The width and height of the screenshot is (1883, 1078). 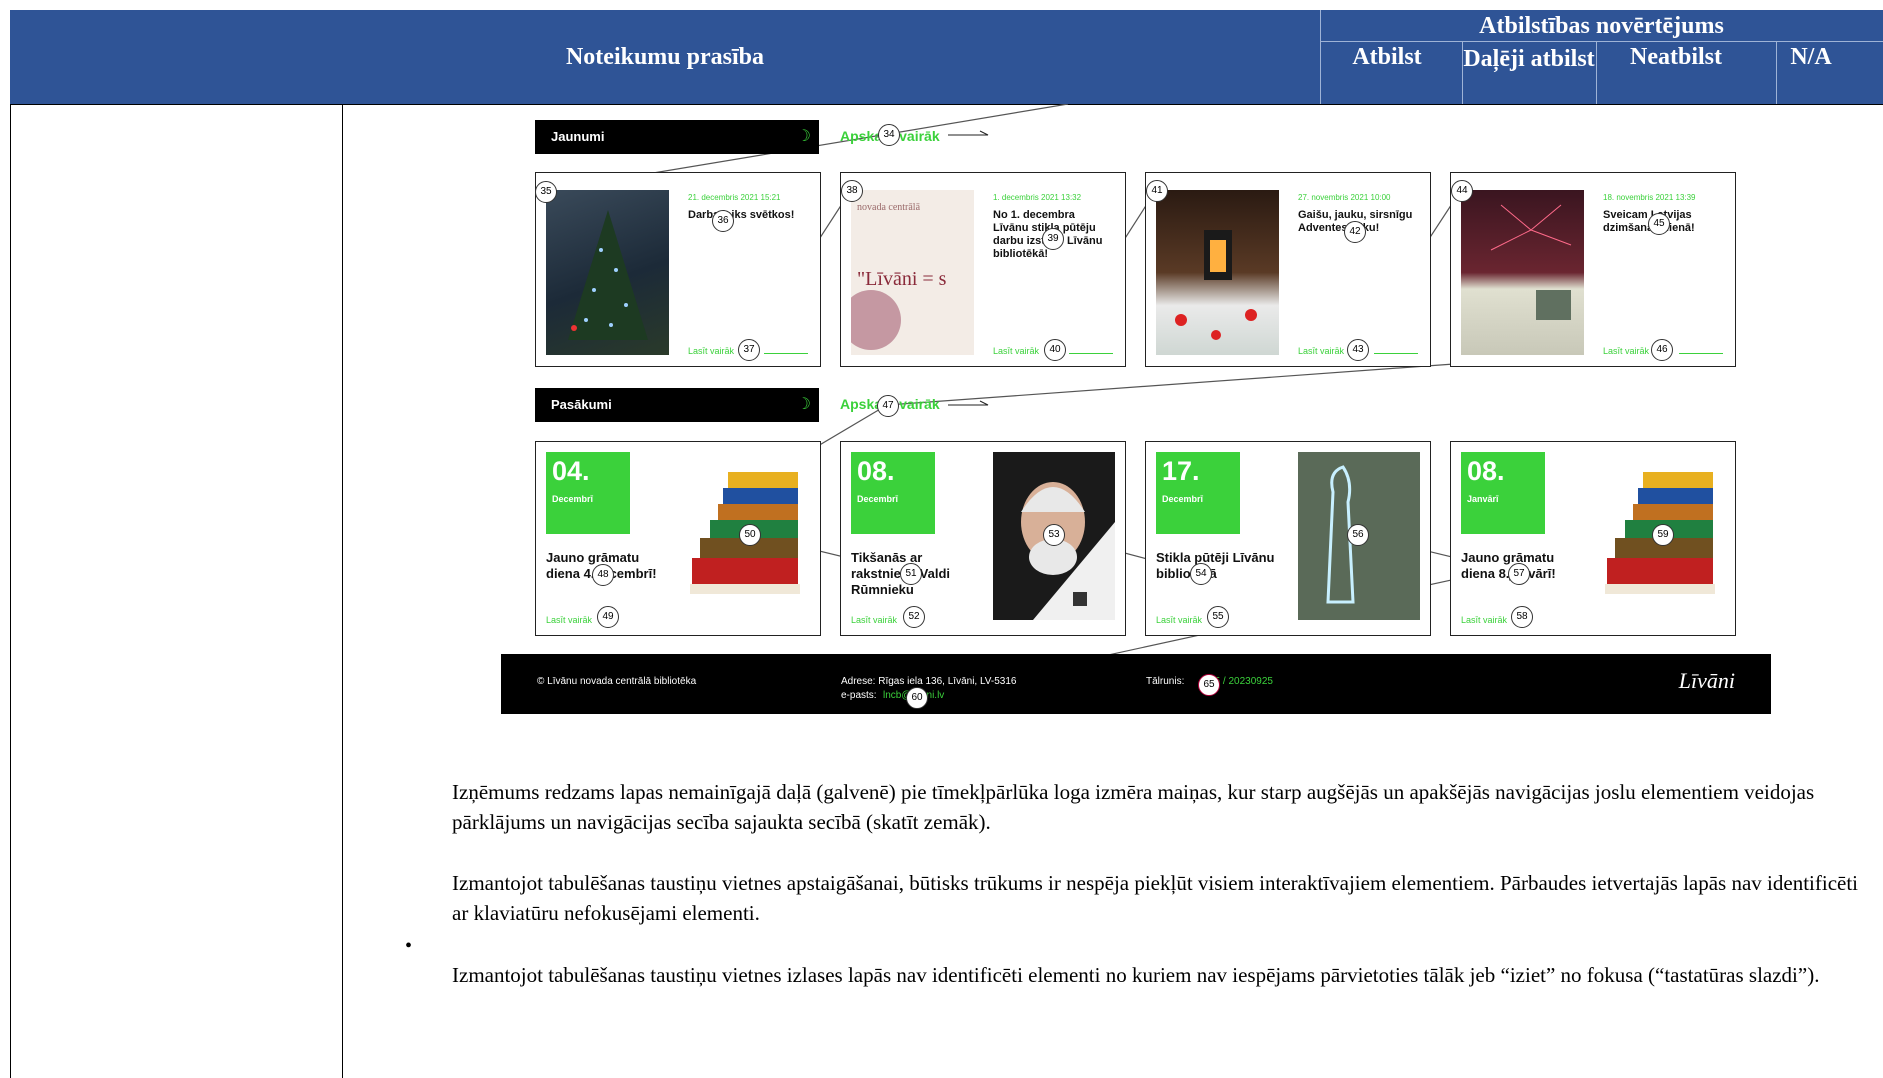 What do you see at coordinates (889, 135) in the screenshot?
I see `focus-marker: 34` at bounding box center [889, 135].